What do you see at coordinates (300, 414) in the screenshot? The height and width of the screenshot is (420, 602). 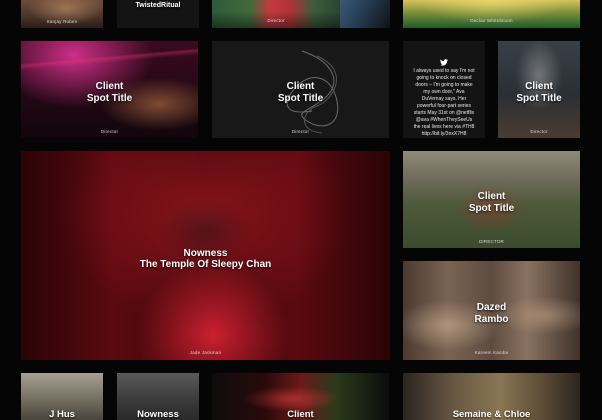 I see `tile-title: Client` at bounding box center [300, 414].